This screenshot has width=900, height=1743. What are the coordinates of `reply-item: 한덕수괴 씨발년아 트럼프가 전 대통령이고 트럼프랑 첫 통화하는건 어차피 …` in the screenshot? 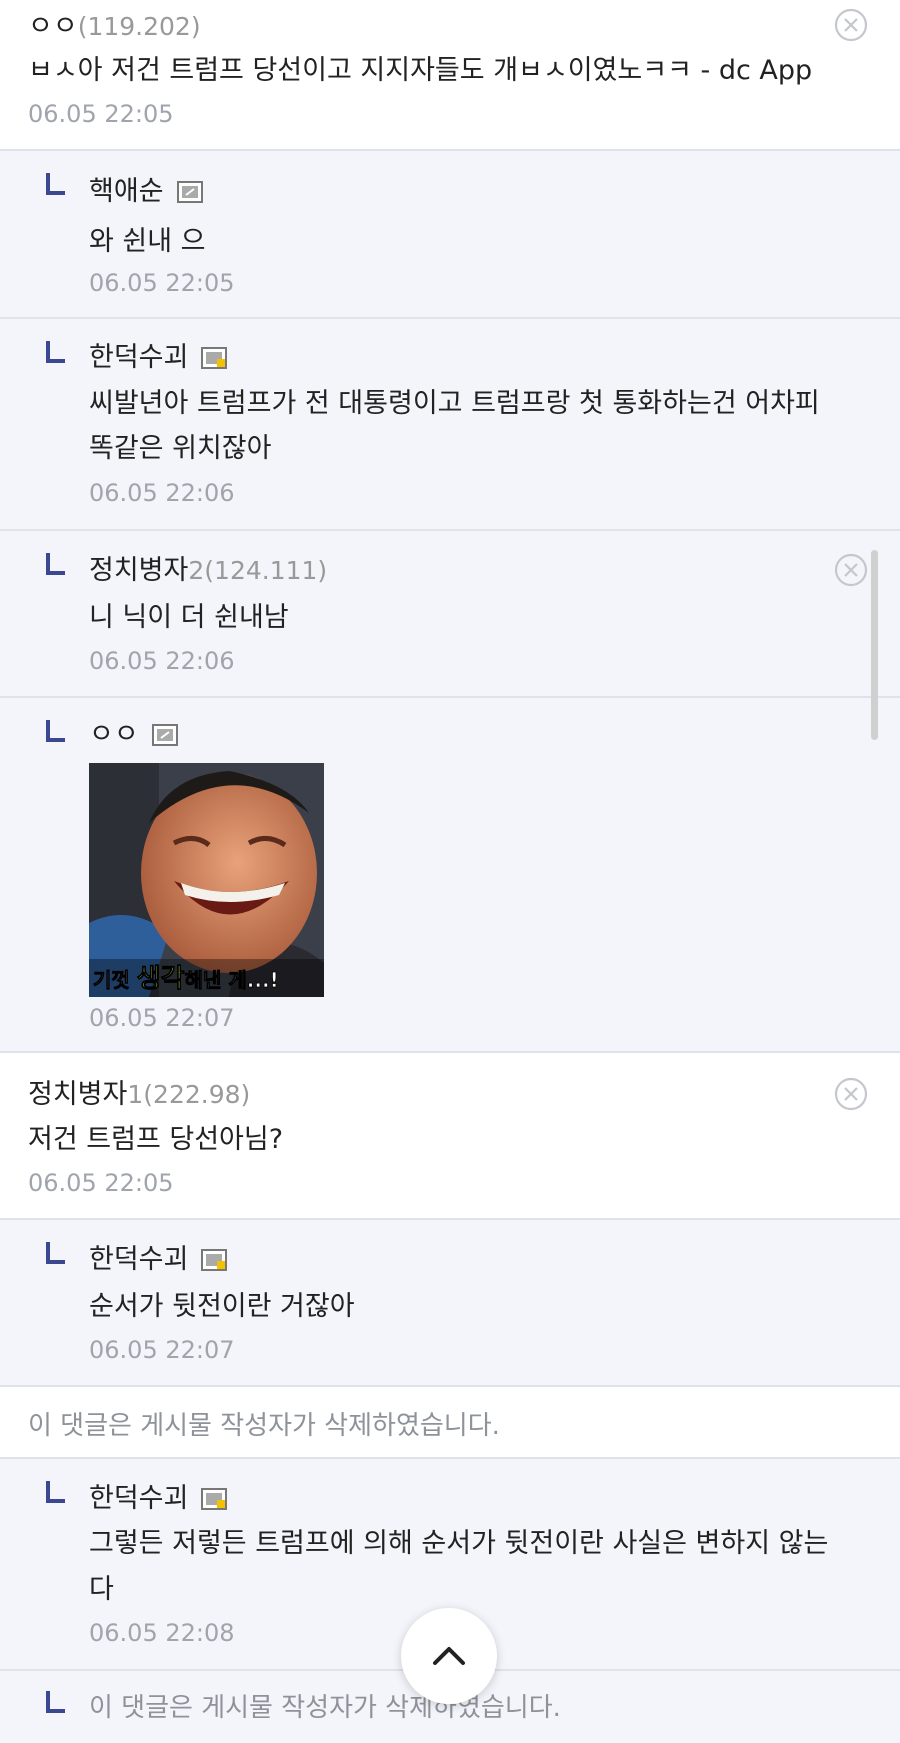 It's located at (450, 425).